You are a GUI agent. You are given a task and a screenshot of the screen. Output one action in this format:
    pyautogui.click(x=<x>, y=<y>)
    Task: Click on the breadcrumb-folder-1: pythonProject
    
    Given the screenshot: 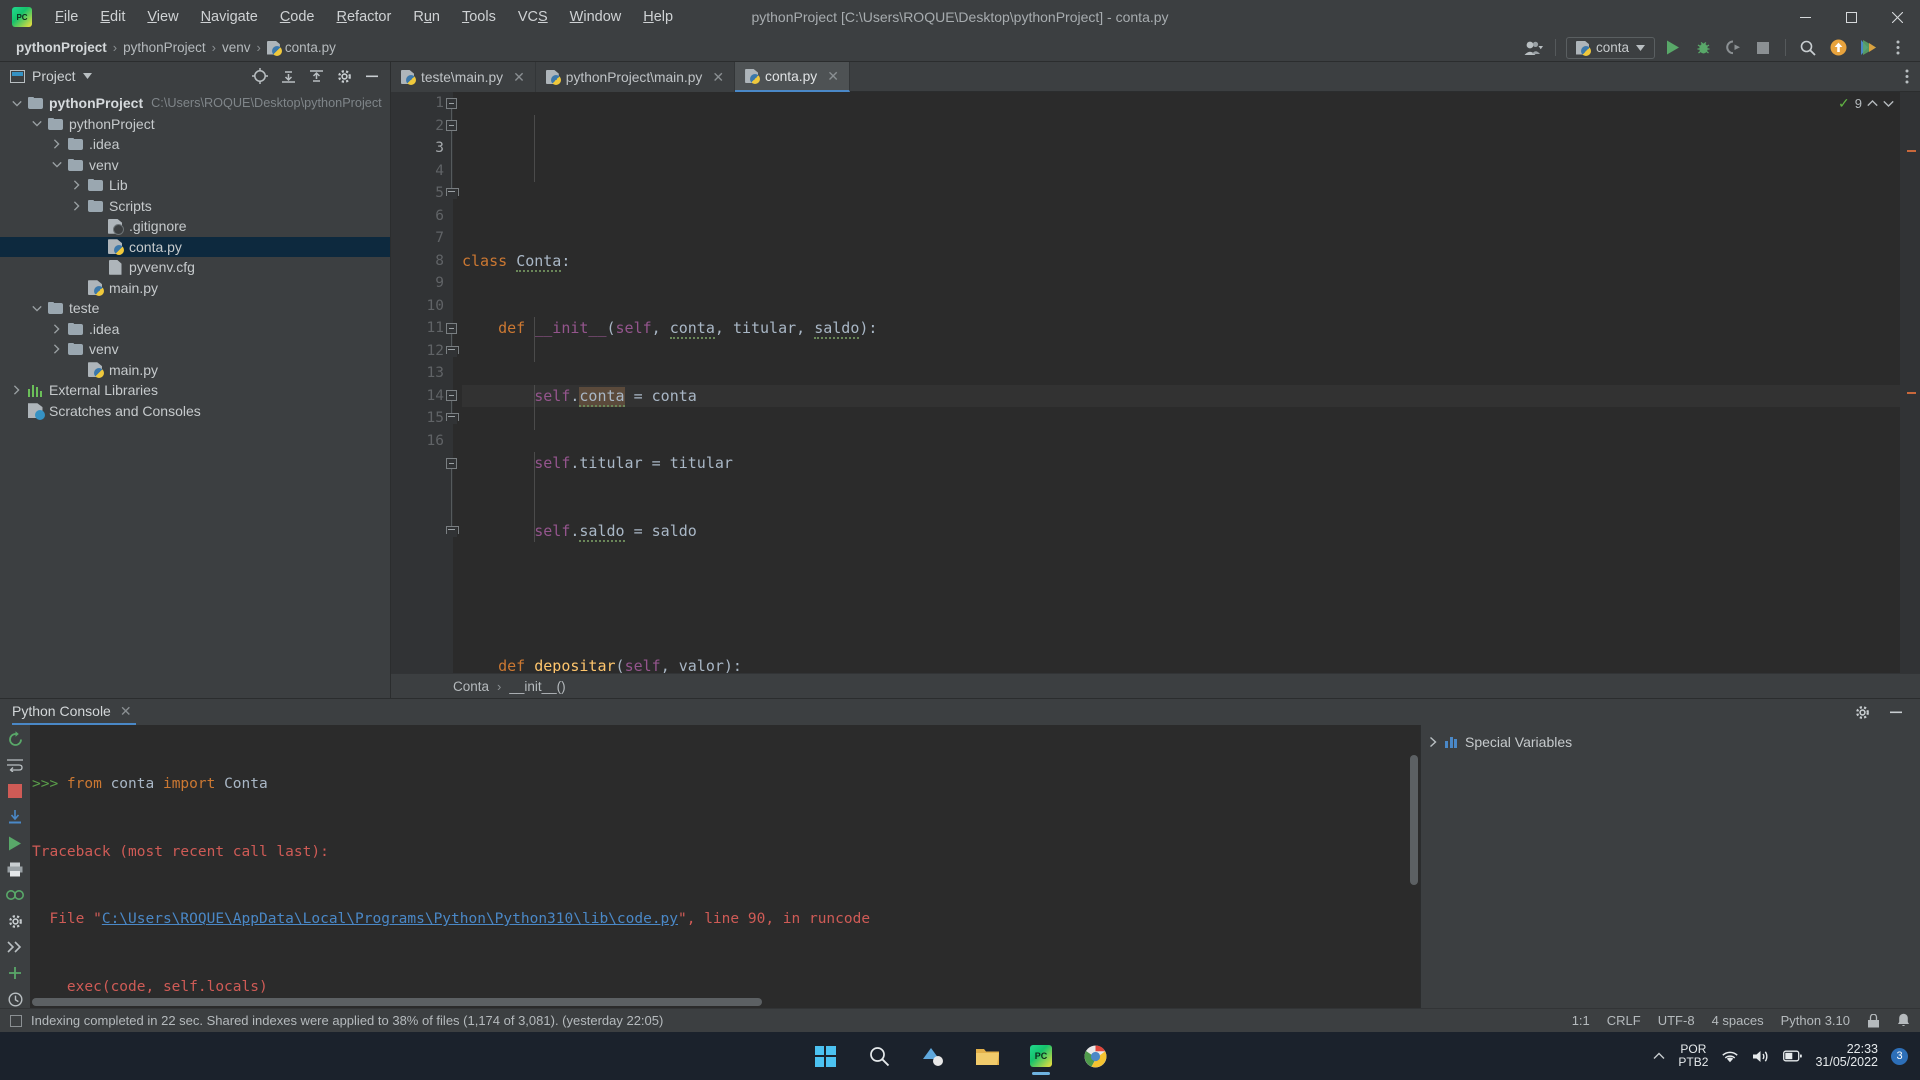 What is the action you would take?
    pyautogui.click(x=164, y=47)
    